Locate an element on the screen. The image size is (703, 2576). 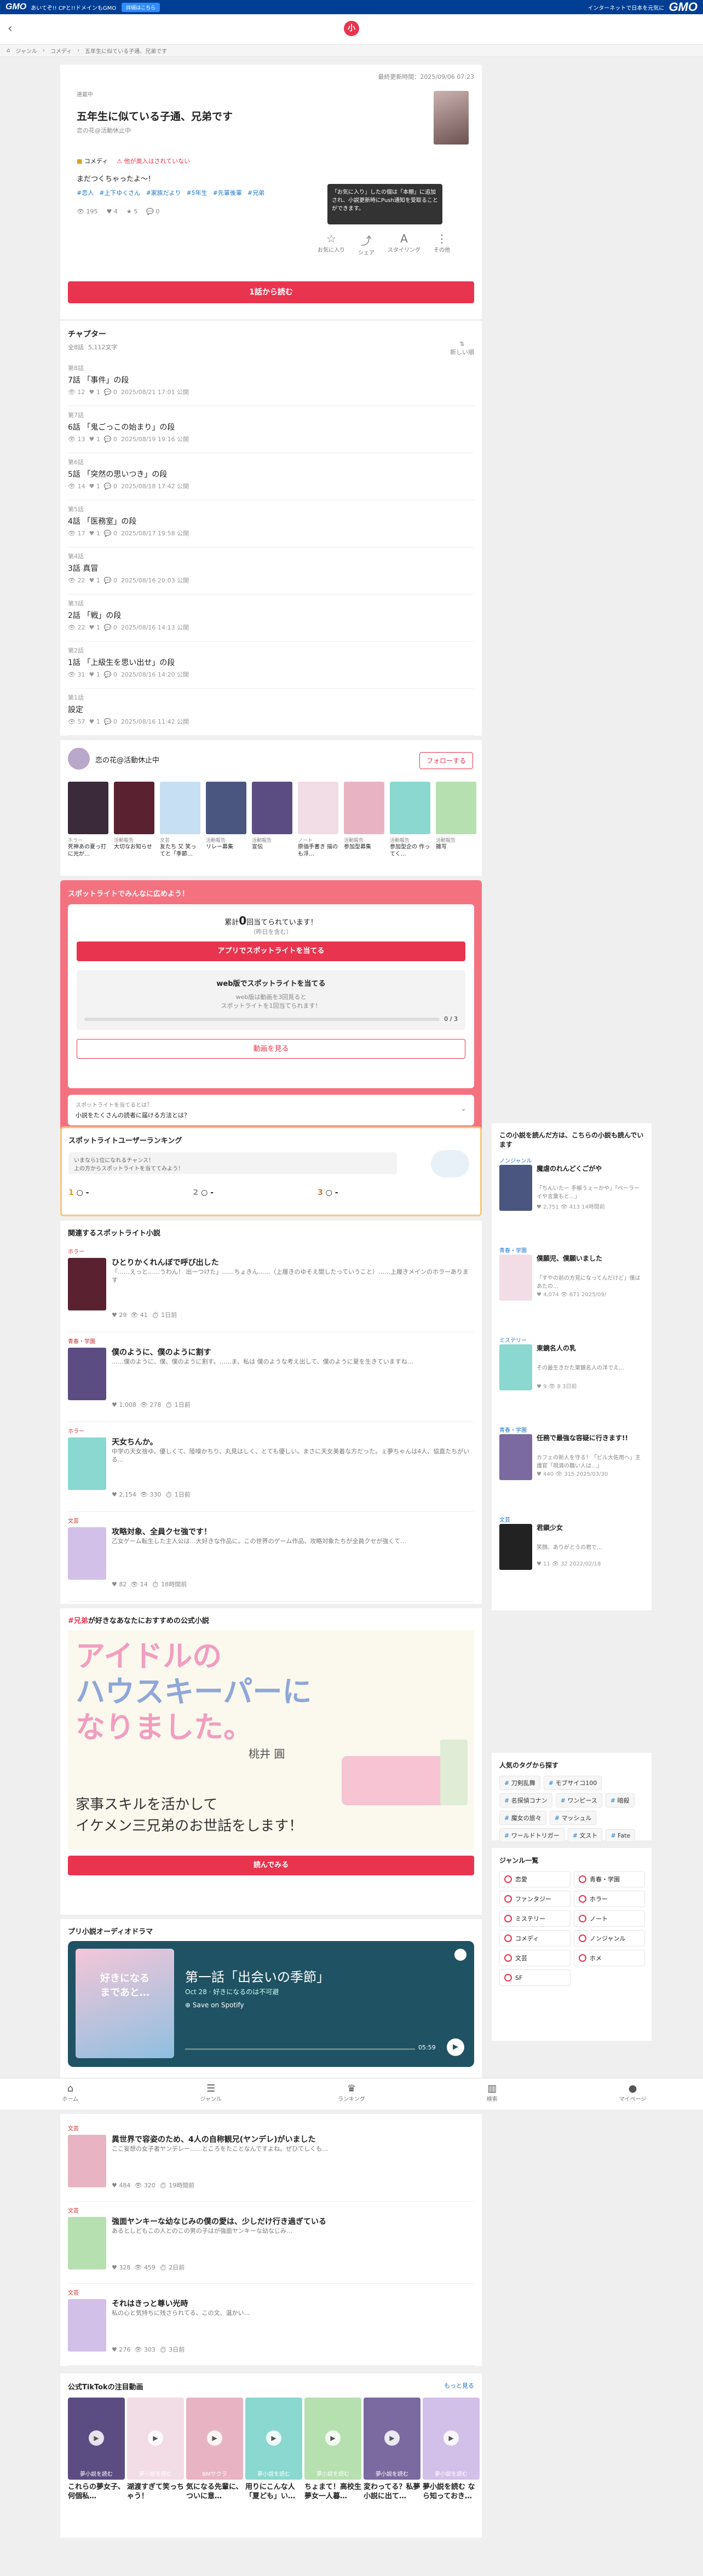
author-work: 活動報告 リレー募集 is located at coordinates (226, 820).